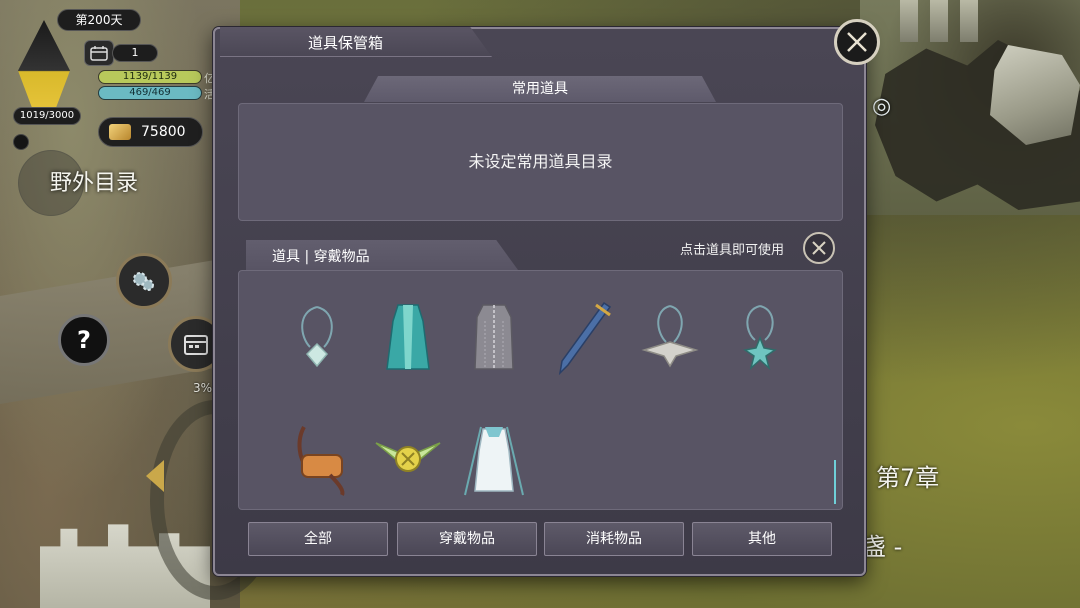 The image size is (1080, 608). I want to click on item-slot-teal-robe, so click(408, 337).